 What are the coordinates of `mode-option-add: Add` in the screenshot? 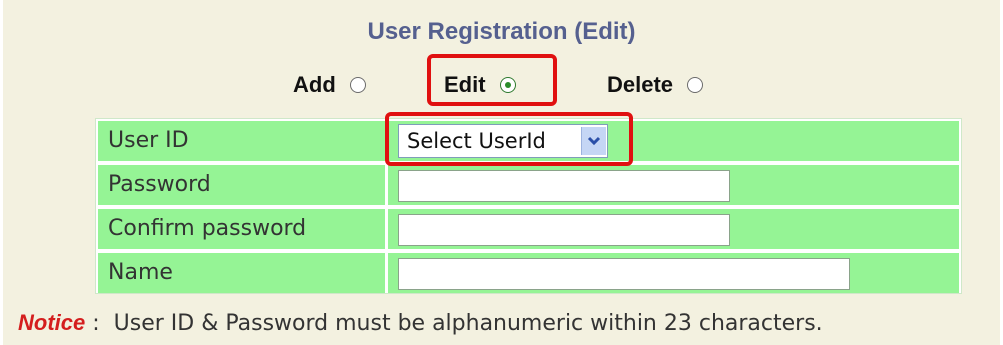 It's located at (329, 85).